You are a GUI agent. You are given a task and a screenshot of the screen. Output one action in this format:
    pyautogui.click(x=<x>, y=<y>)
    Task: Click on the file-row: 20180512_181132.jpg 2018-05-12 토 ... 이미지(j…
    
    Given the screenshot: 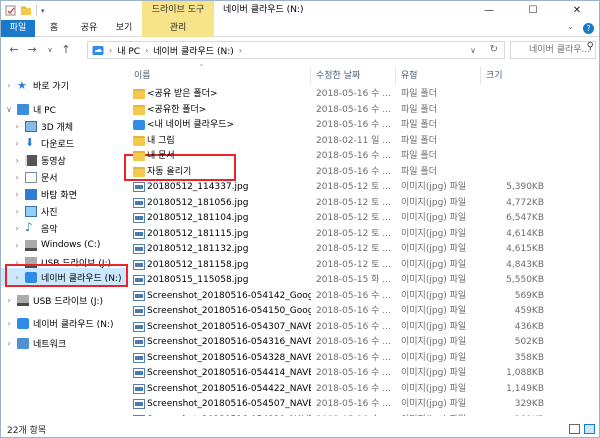 What is the action you would take?
    pyautogui.click(x=364, y=249)
    